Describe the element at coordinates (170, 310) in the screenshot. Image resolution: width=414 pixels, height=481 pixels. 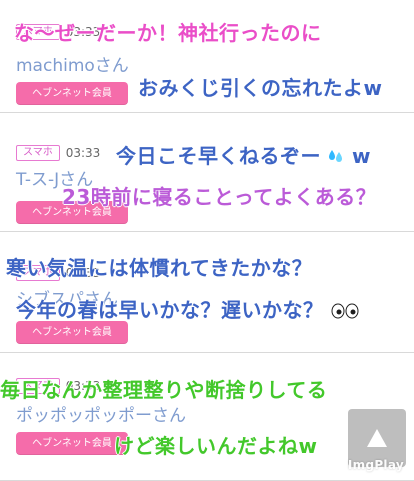
I see `overlay-caption-line2-text: 今年の春は早いかな？遅いかな？` at that location.